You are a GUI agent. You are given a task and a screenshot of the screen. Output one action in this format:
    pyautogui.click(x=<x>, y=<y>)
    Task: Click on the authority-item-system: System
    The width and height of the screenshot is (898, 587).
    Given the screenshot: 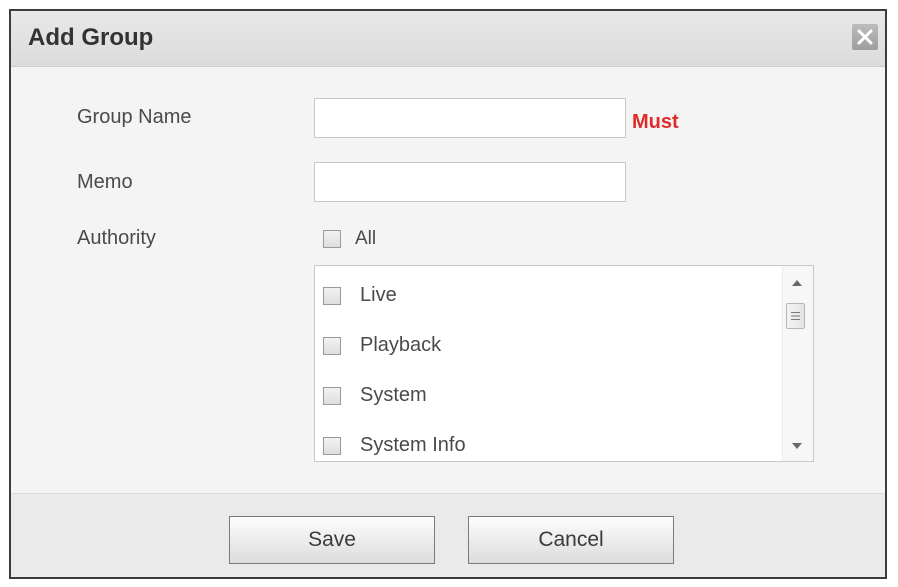 What is the action you would take?
    pyautogui.click(x=375, y=395)
    